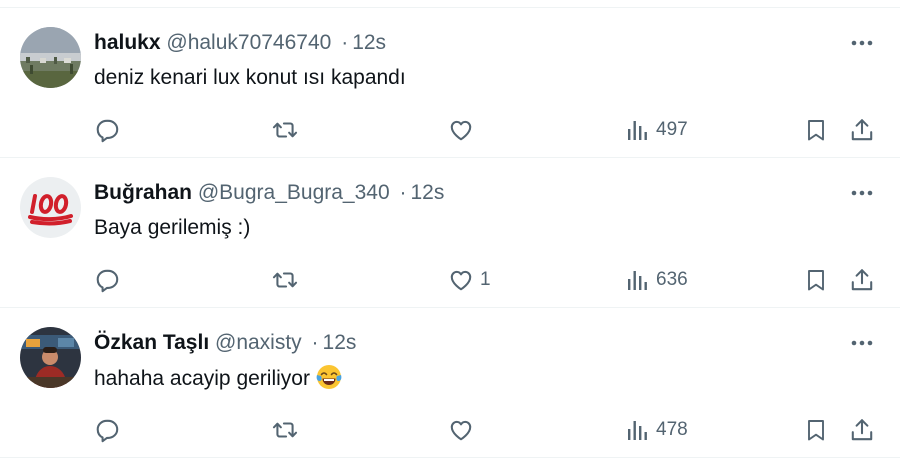 The height and width of the screenshot is (466, 900). Describe the element at coordinates (672, 279) in the screenshot. I see `view-count: 636` at that location.